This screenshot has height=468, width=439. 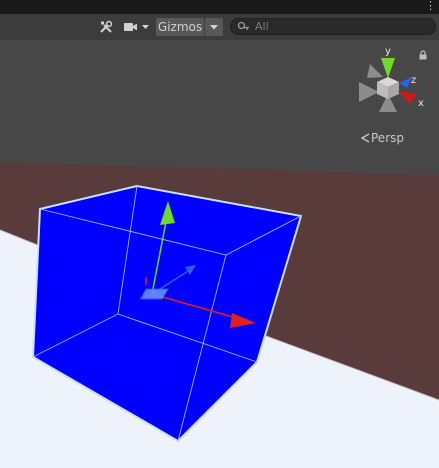 I want to click on center-cube, so click(x=388, y=88).